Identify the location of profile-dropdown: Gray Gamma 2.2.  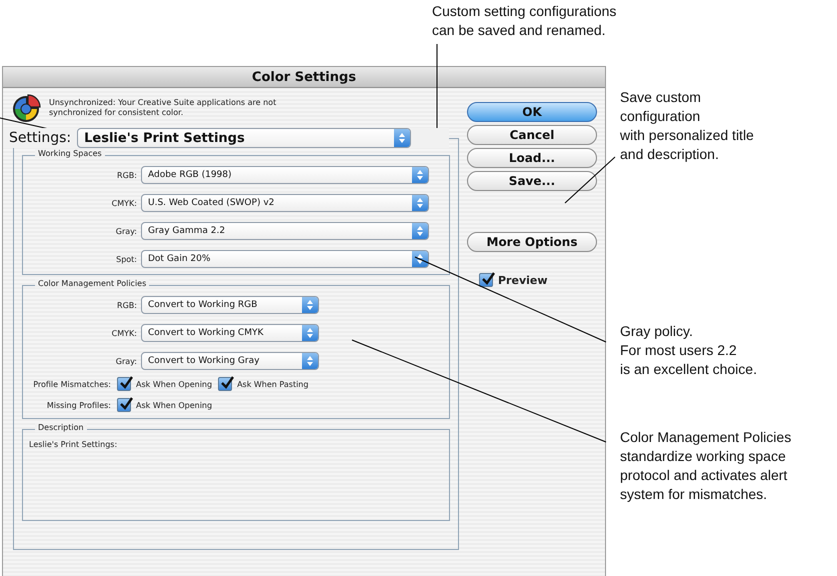
(285, 231).